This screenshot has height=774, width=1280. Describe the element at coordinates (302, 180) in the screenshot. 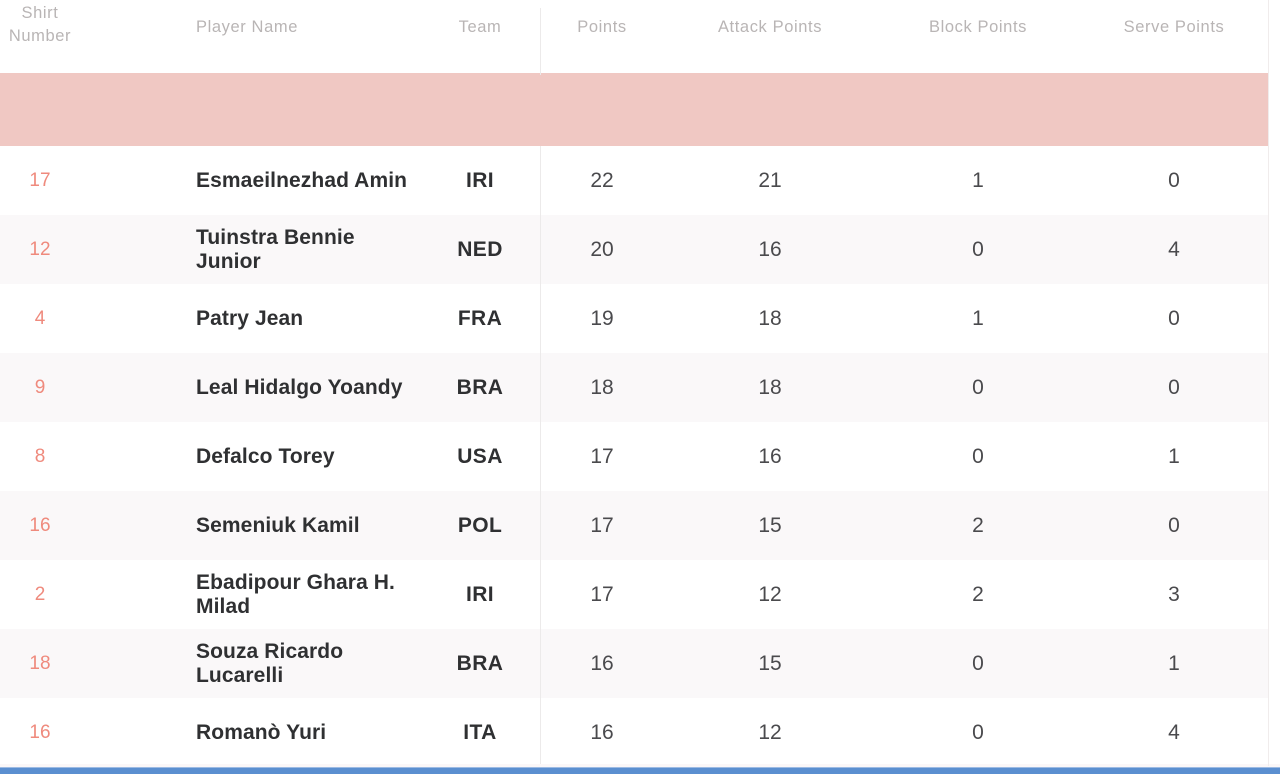

I see `cell-player-name: Esmaeilnezhad Amin` at that location.